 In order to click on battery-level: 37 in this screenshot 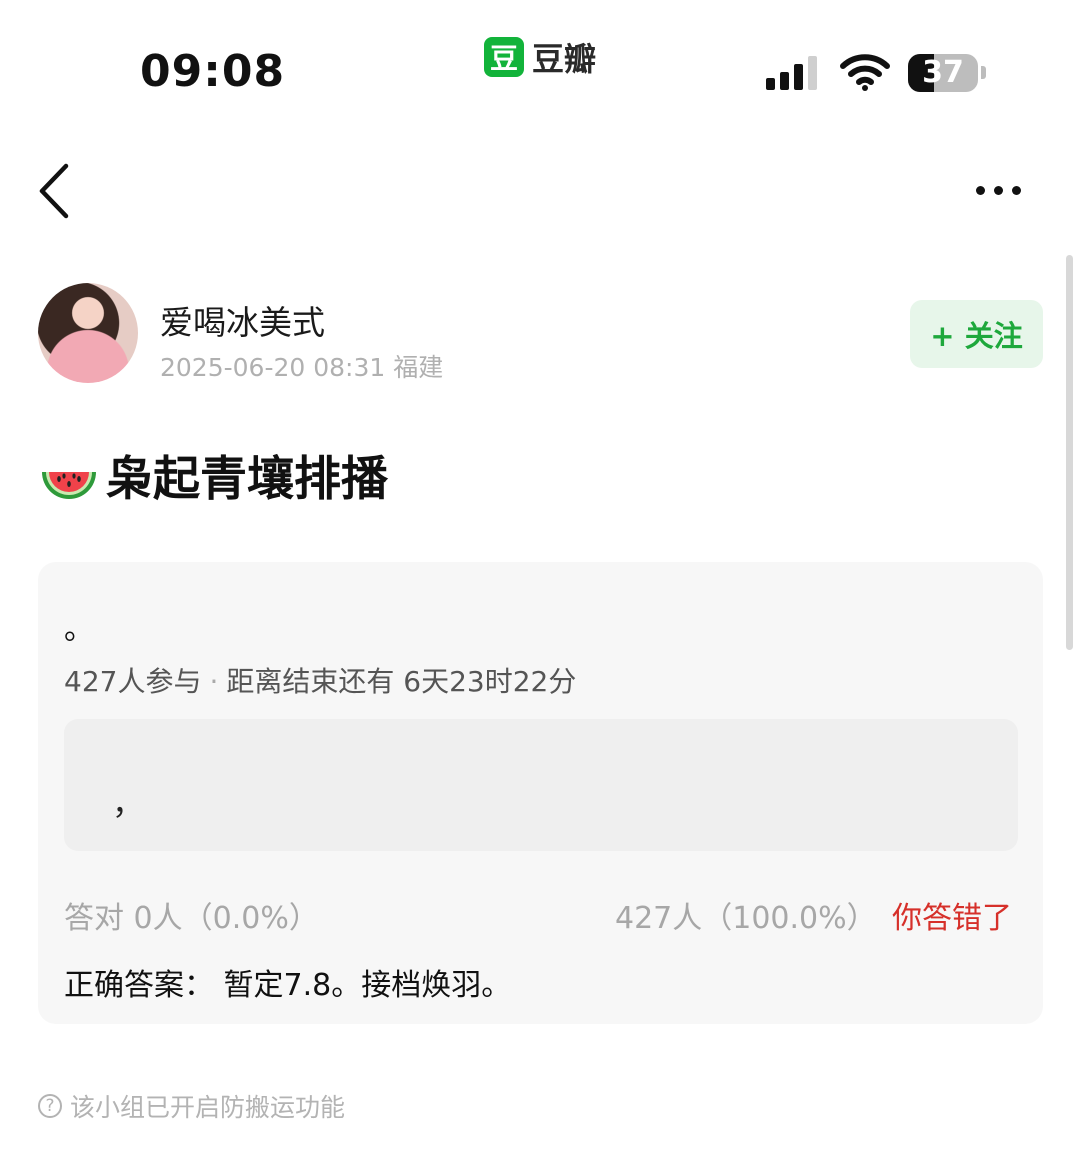, I will do `click(943, 72)`.